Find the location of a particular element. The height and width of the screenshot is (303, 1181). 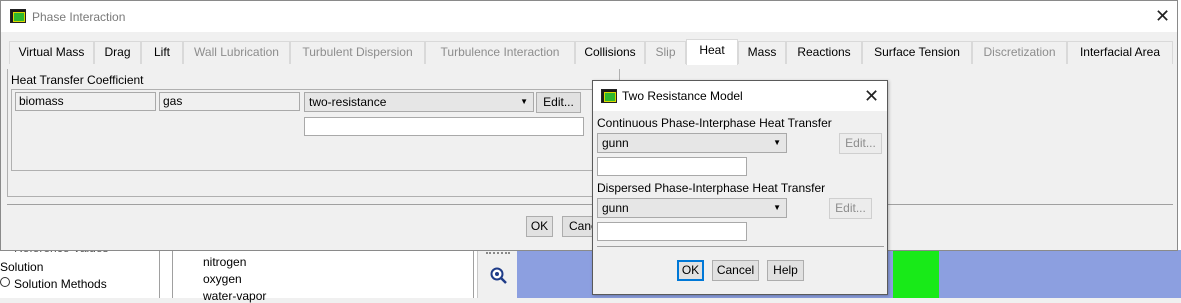

tab-wall-lubrication: Wall Lubrication is located at coordinates (236, 52).